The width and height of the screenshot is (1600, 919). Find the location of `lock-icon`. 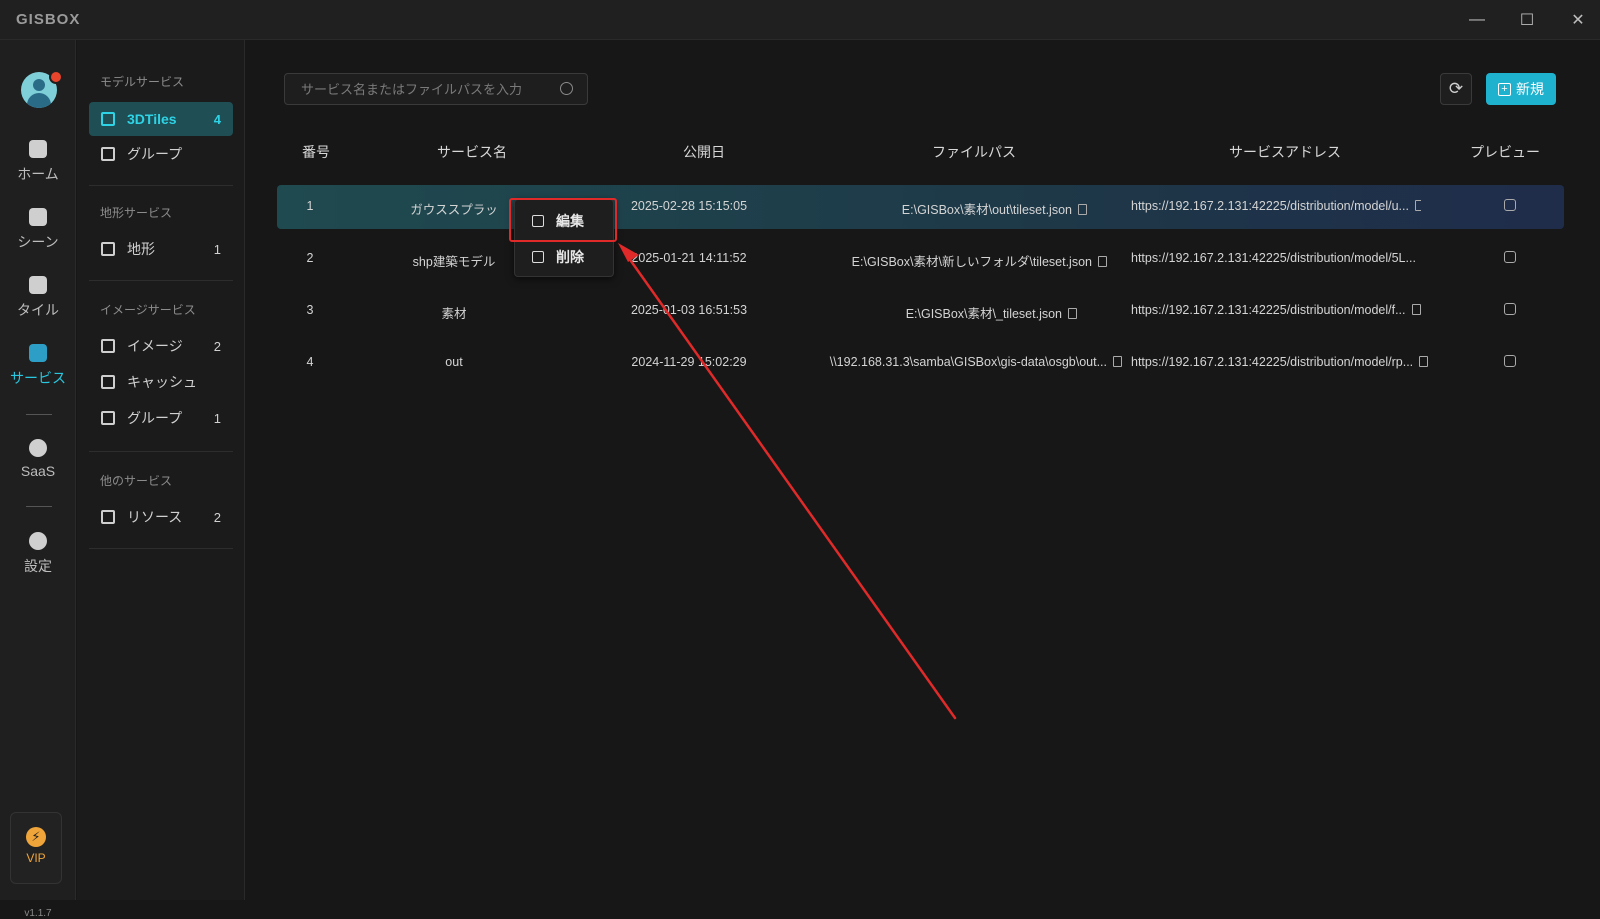

lock-icon is located at coordinates (38, 448).